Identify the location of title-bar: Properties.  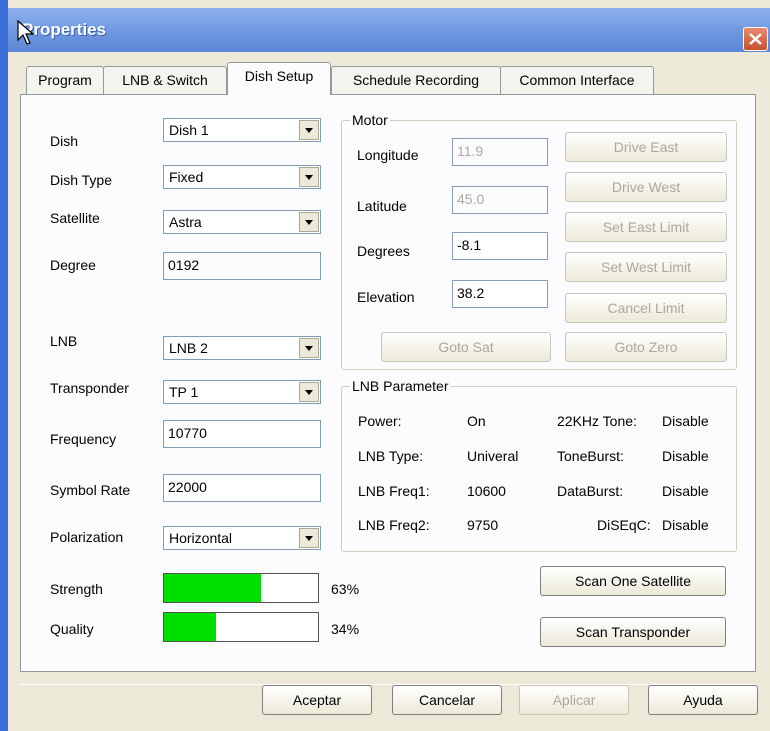
(389, 30).